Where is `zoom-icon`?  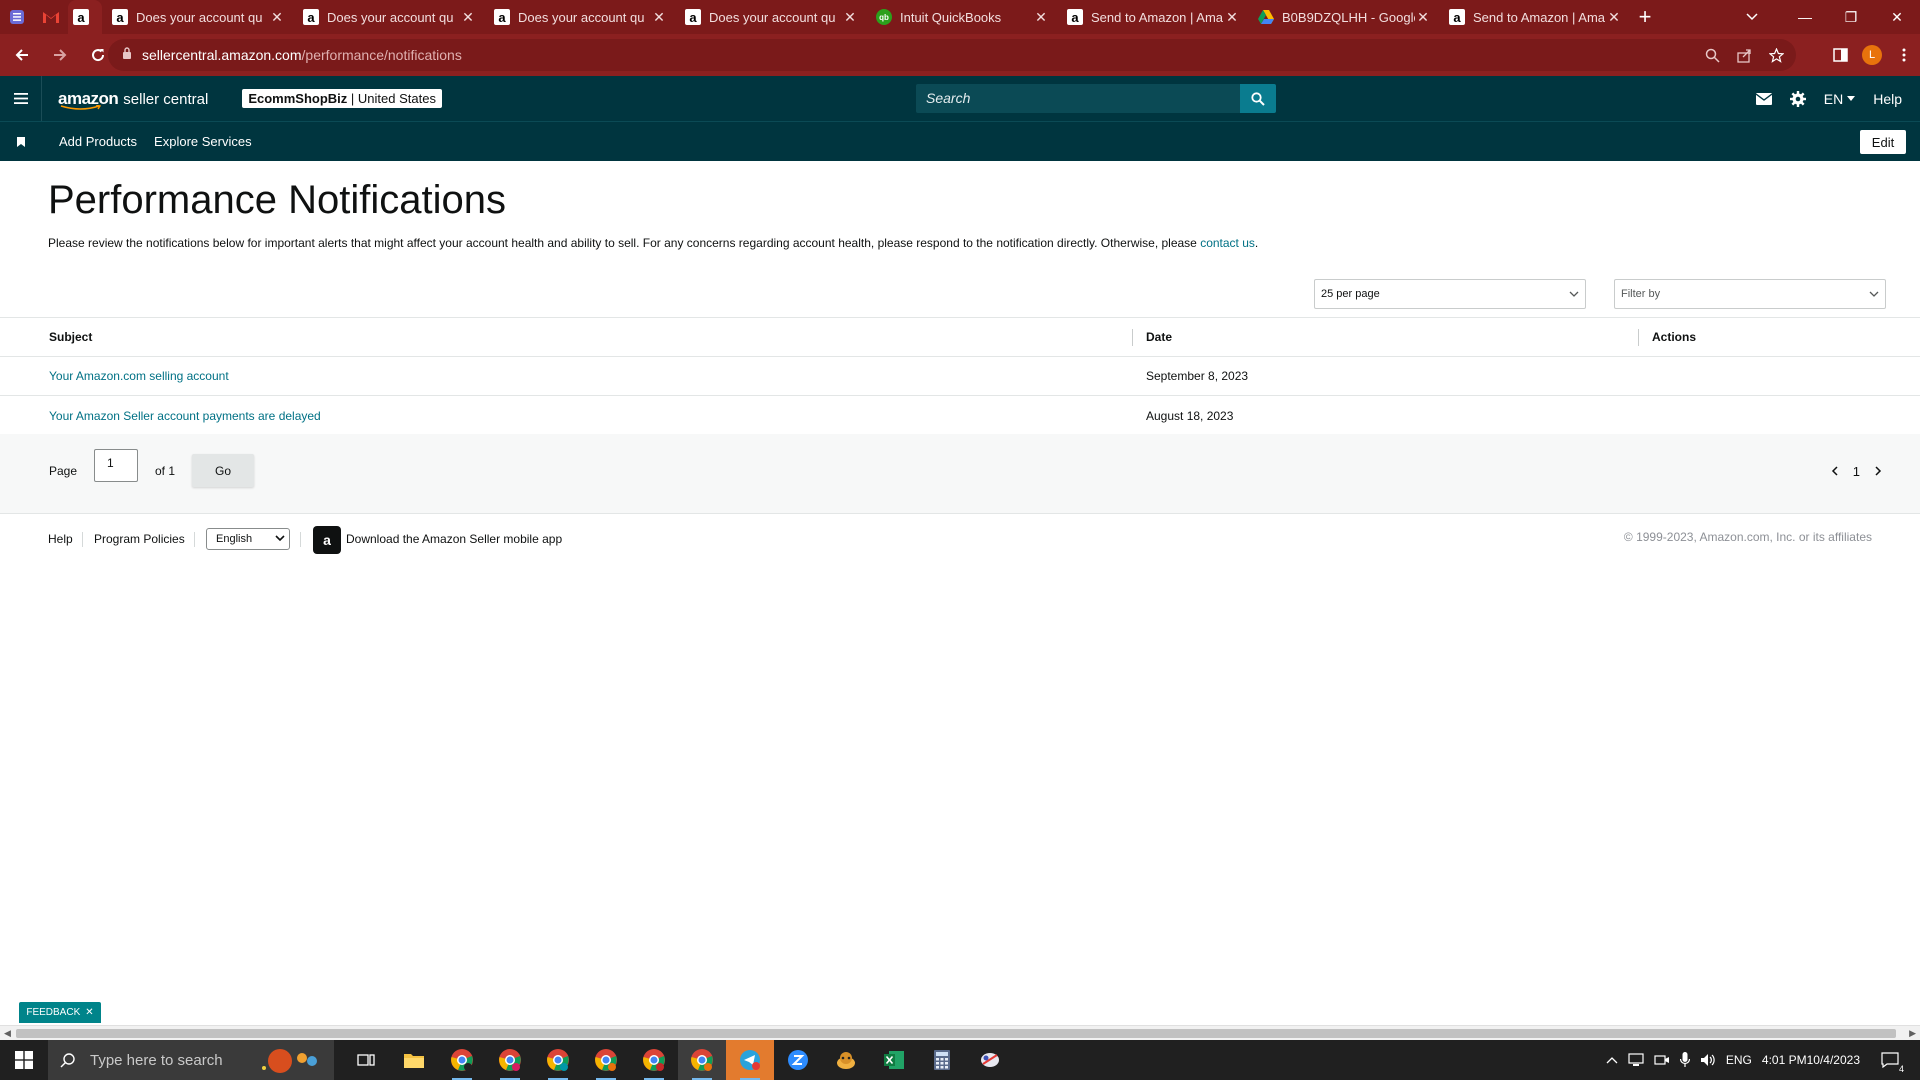
zoom-icon is located at coordinates (1712, 55).